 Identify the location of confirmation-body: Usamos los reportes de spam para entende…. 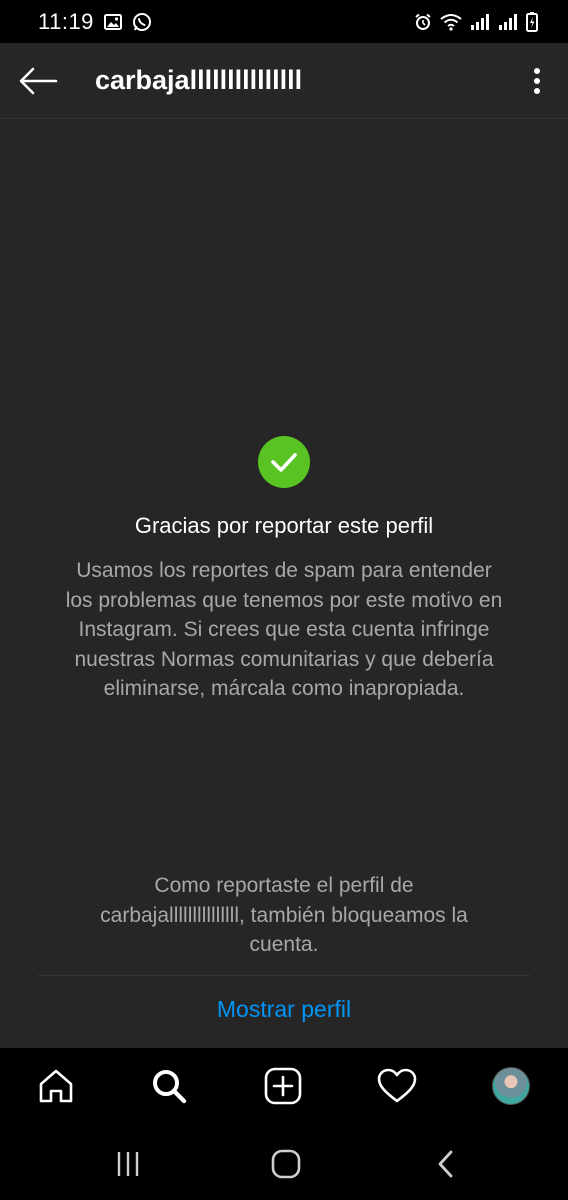
(284, 629).